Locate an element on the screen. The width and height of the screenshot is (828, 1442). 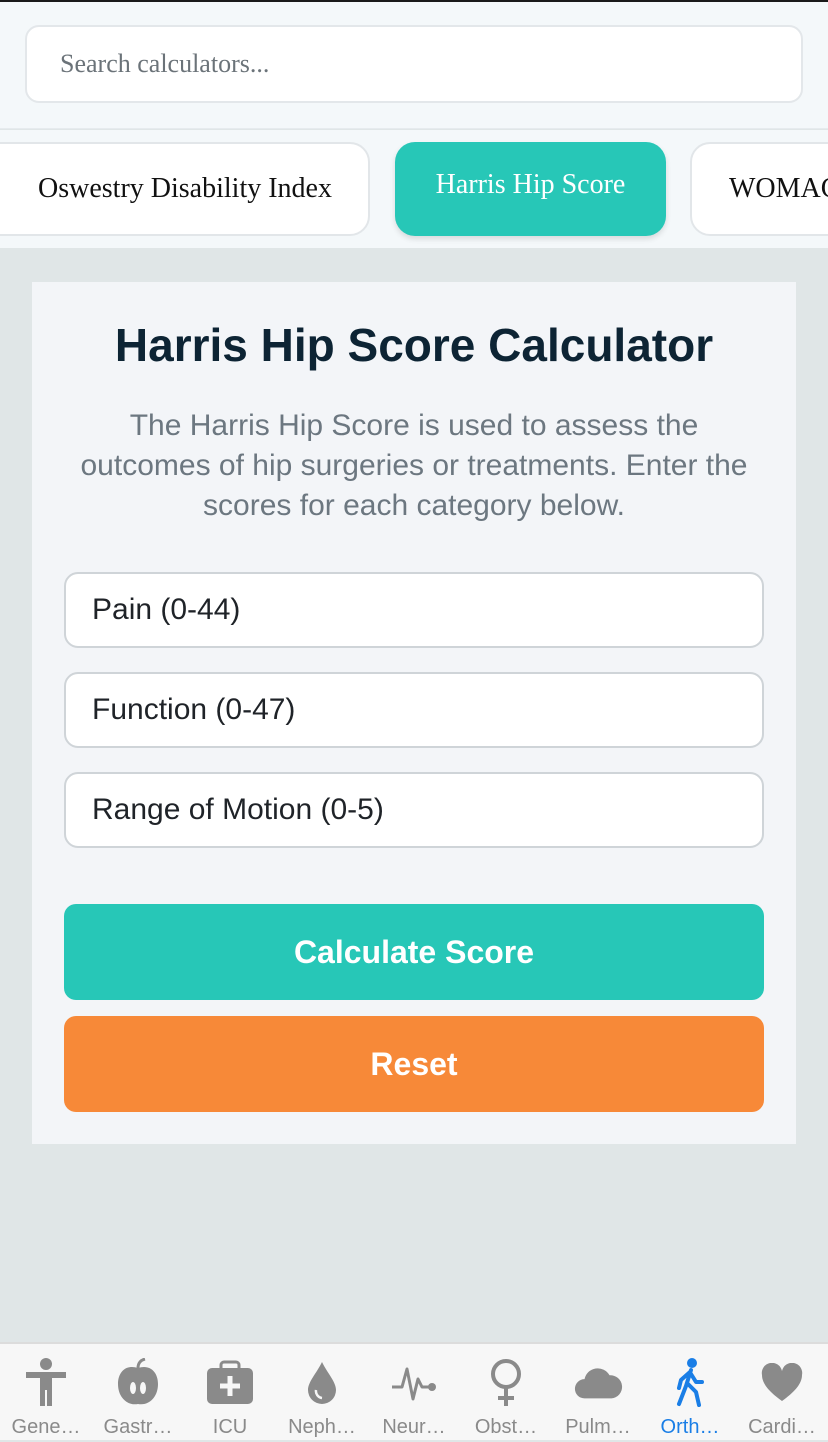
drop-icon is located at coordinates (322, 1383).